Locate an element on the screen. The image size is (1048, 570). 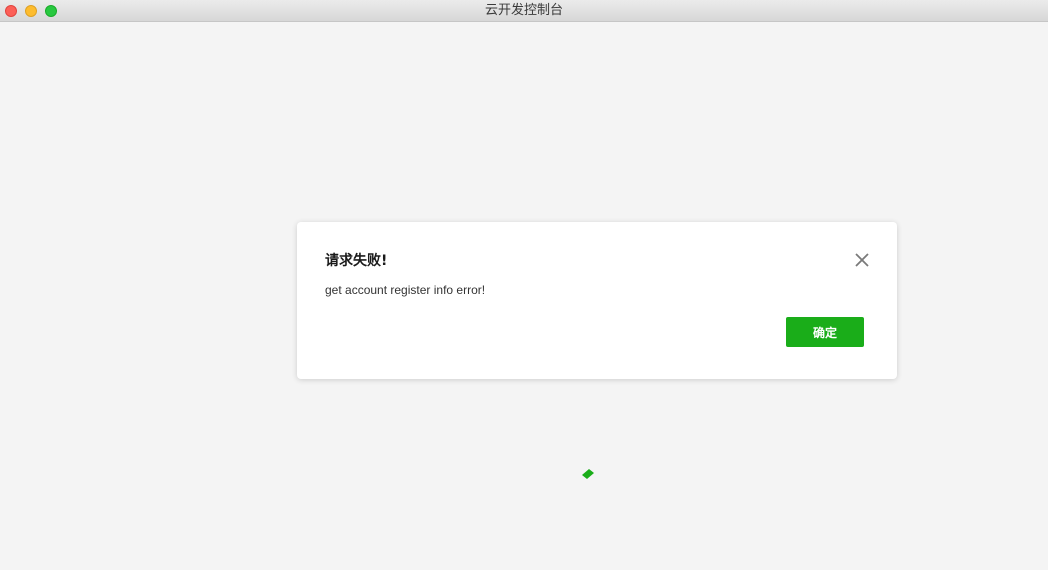
close-icon-glyph is located at coordinates (862, 260).